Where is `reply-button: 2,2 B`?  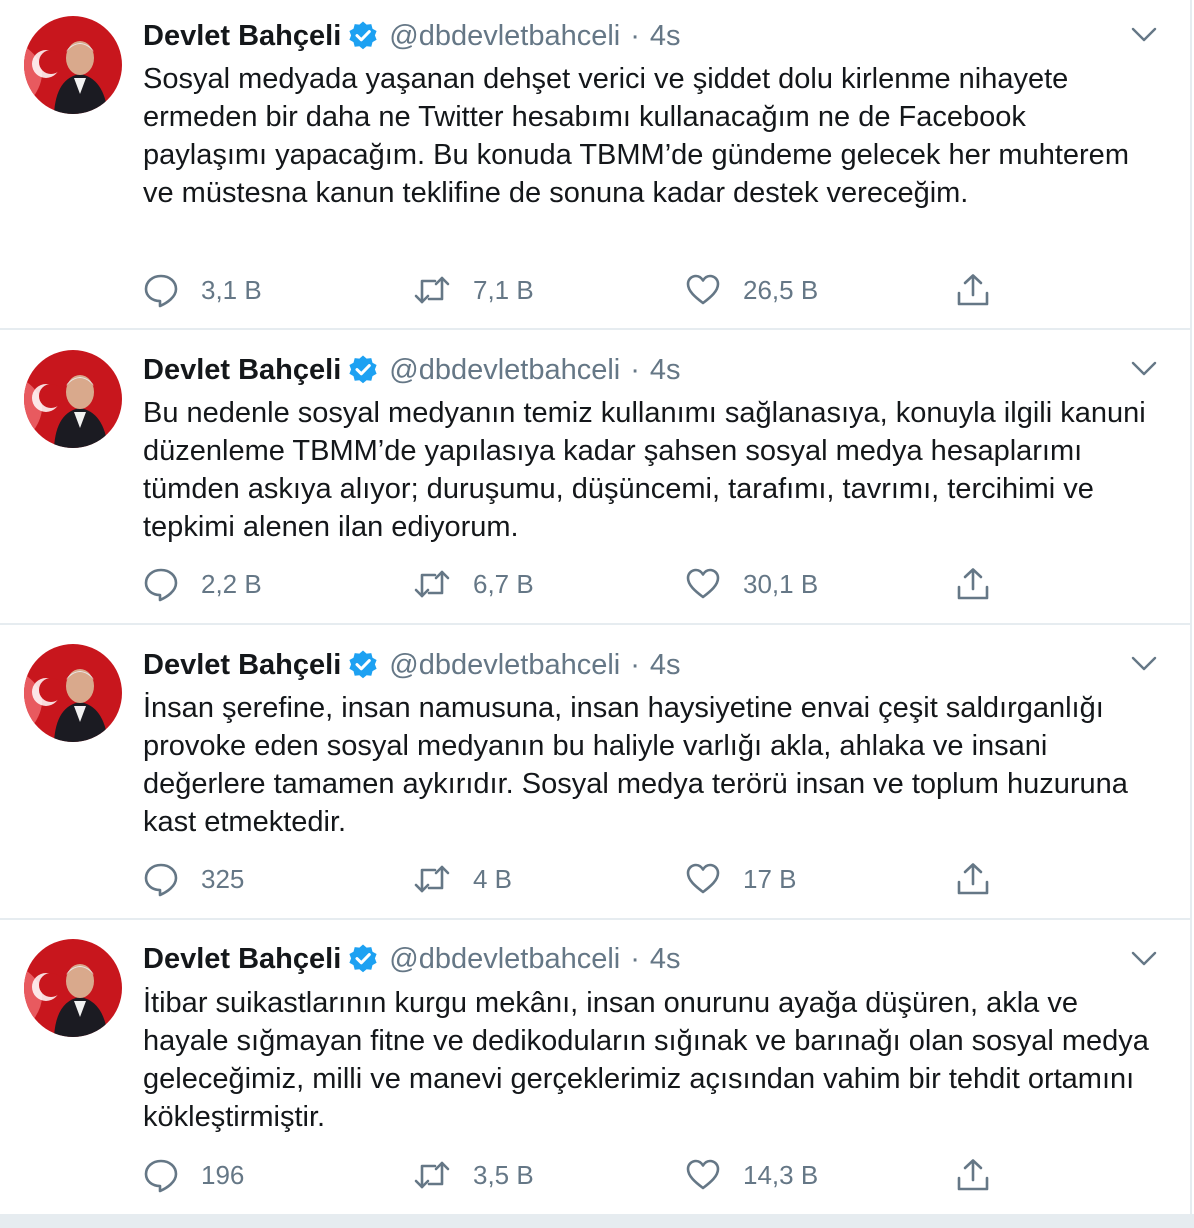
reply-button: 2,2 B is located at coordinates (202, 584).